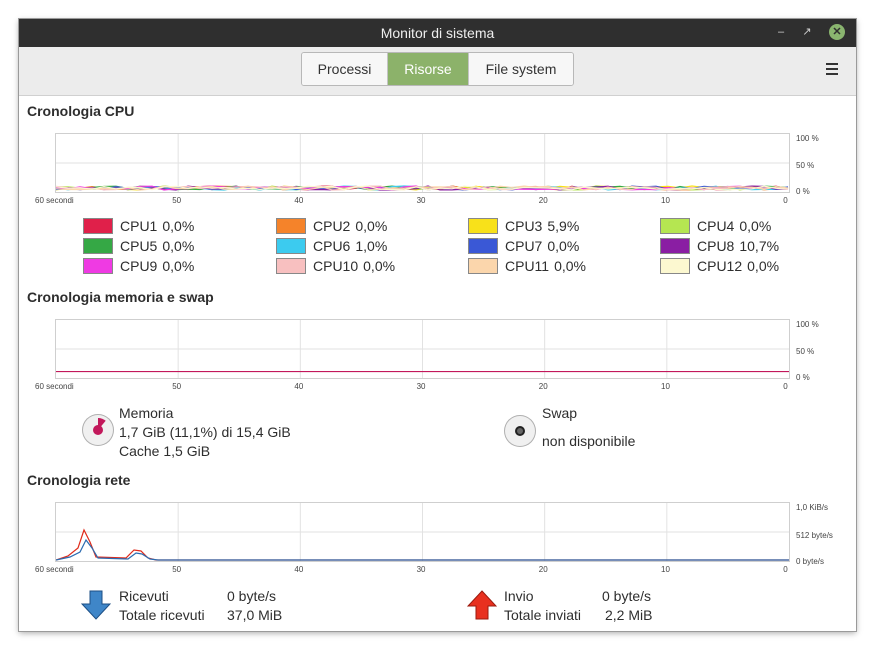 The width and height of the screenshot is (876, 651). I want to click on cpu-value: 1,0%, so click(371, 246).